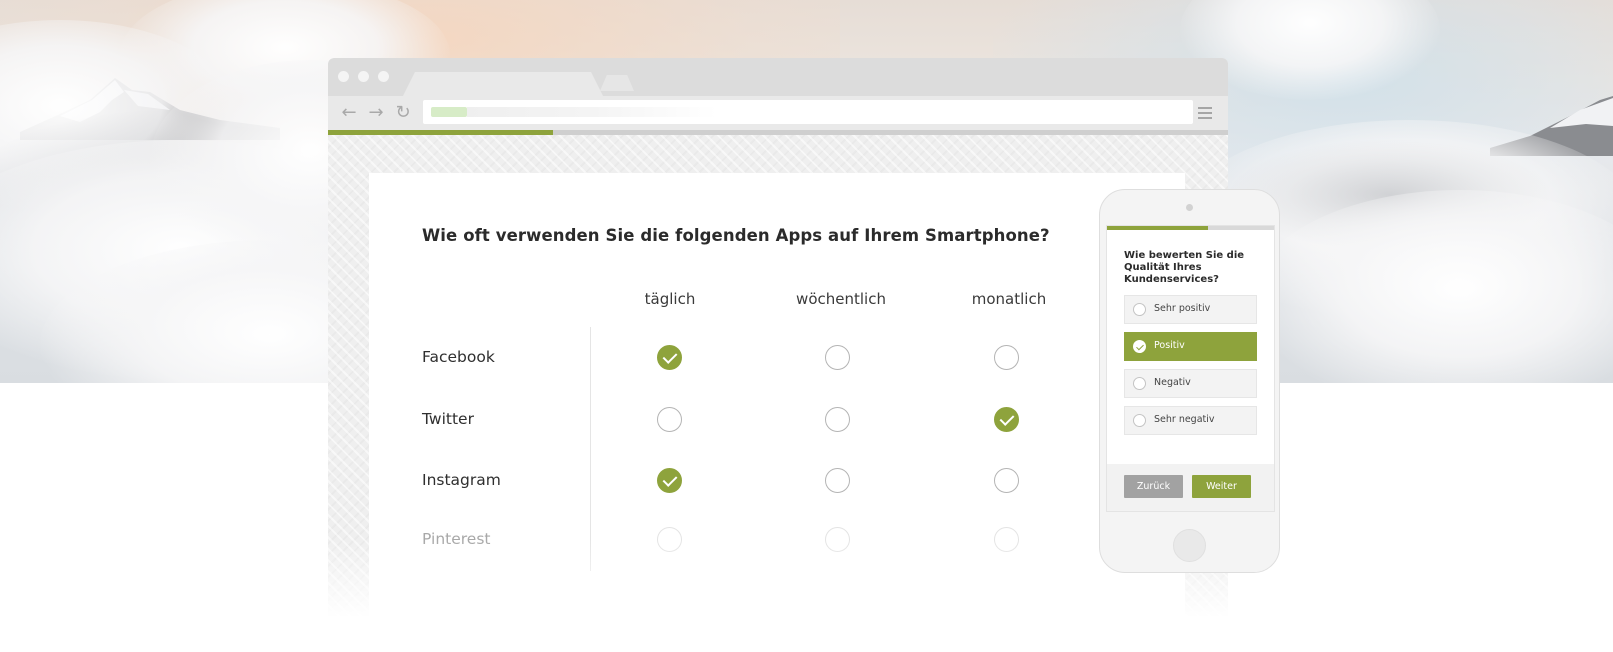 This screenshot has height=652, width=1613. What do you see at coordinates (383, 76) in the screenshot?
I see `window-maximize-dot` at bounding box center [383, 76].